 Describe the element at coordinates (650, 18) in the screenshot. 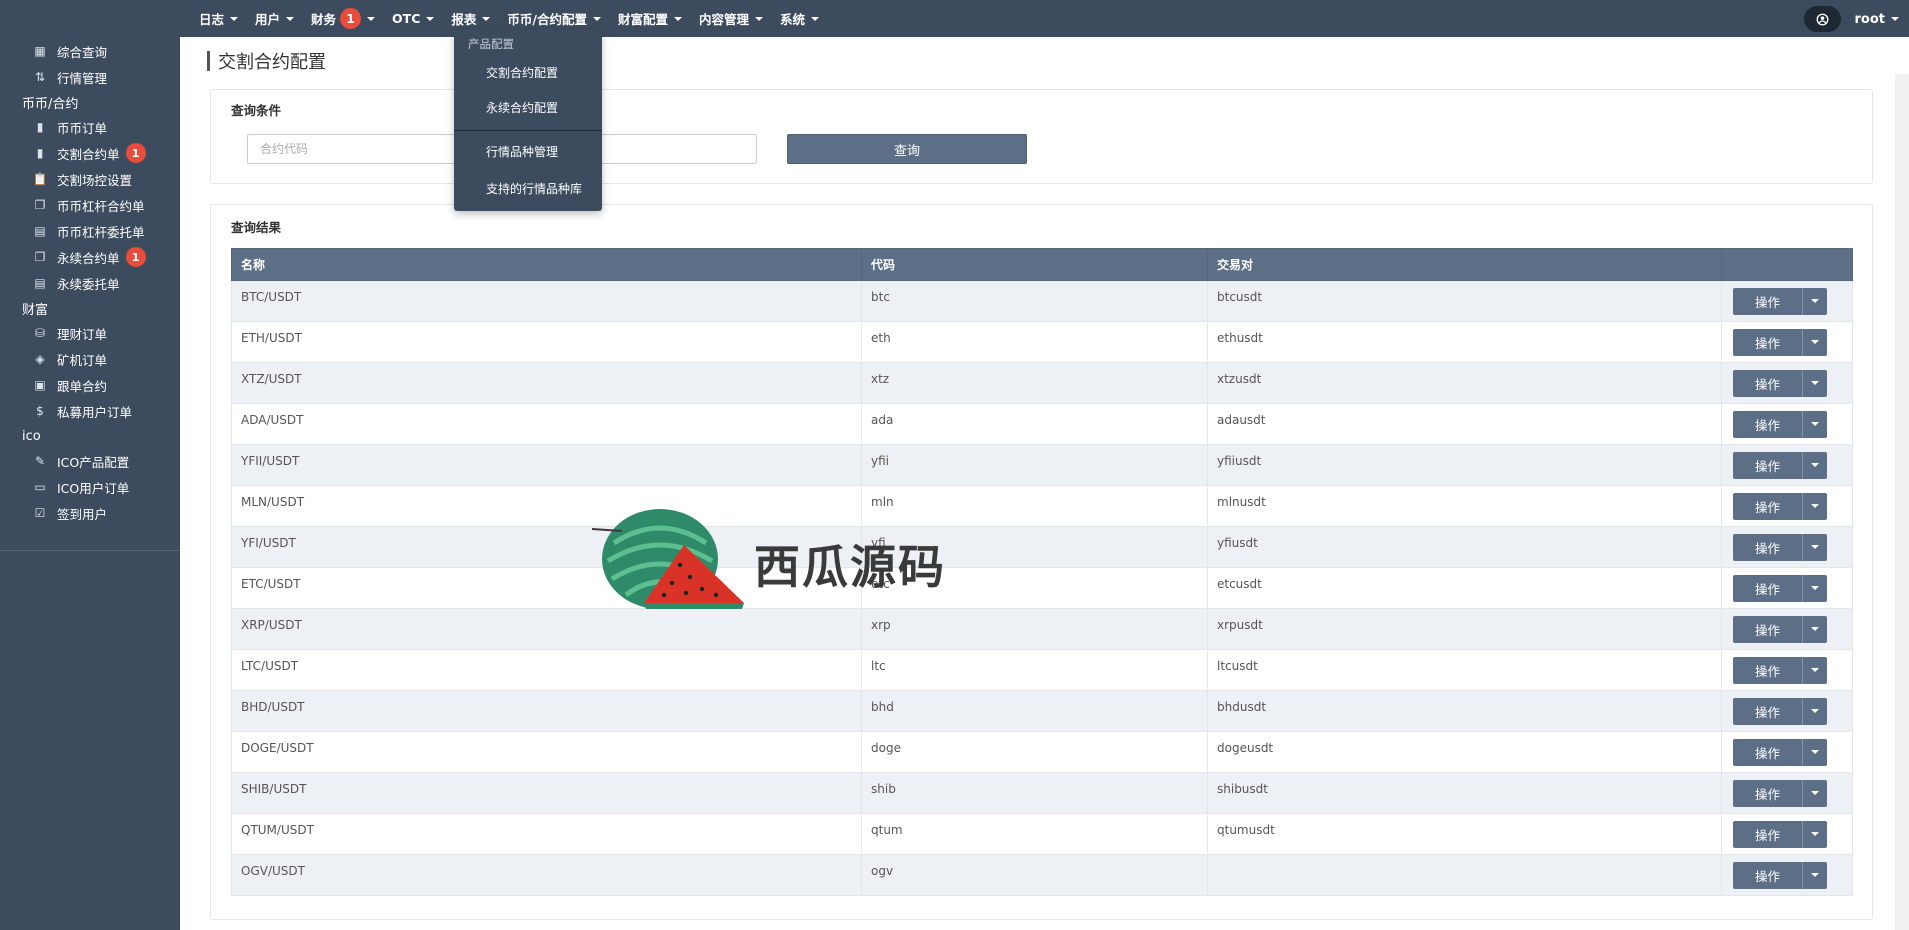

I see `nav-item: 财富配置` at that location.